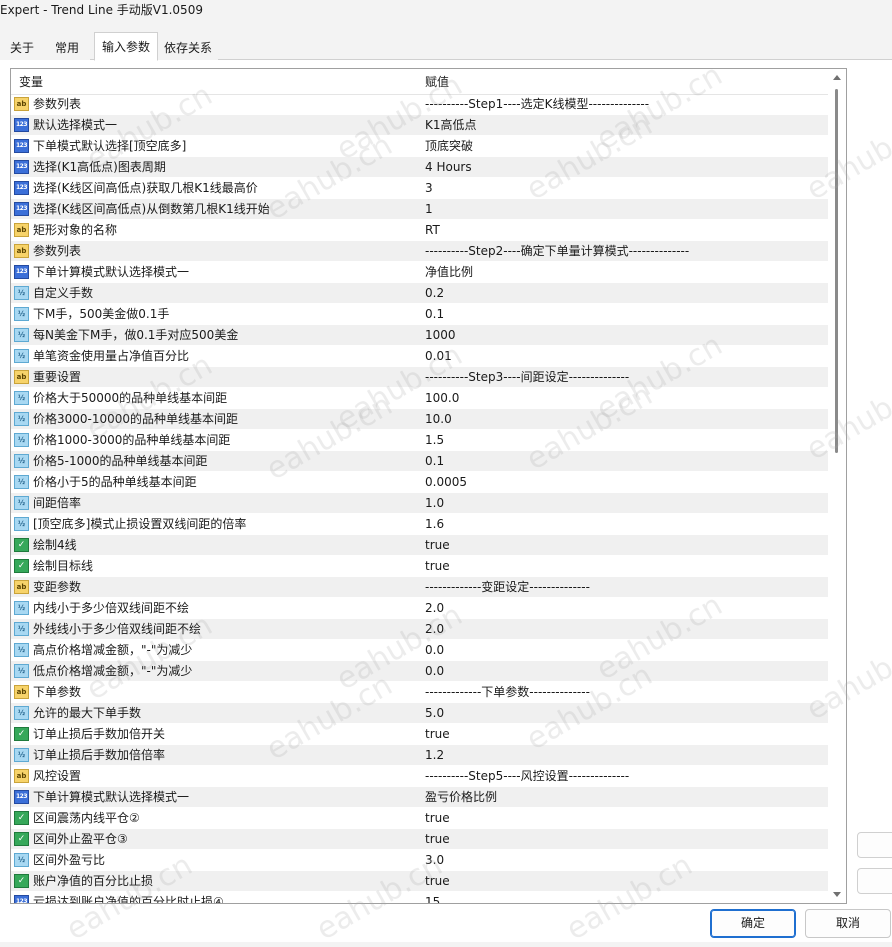  I want to click on table-row: ½ 内线小于多少倍双线间距不绘 2.0, so click(419, 608).